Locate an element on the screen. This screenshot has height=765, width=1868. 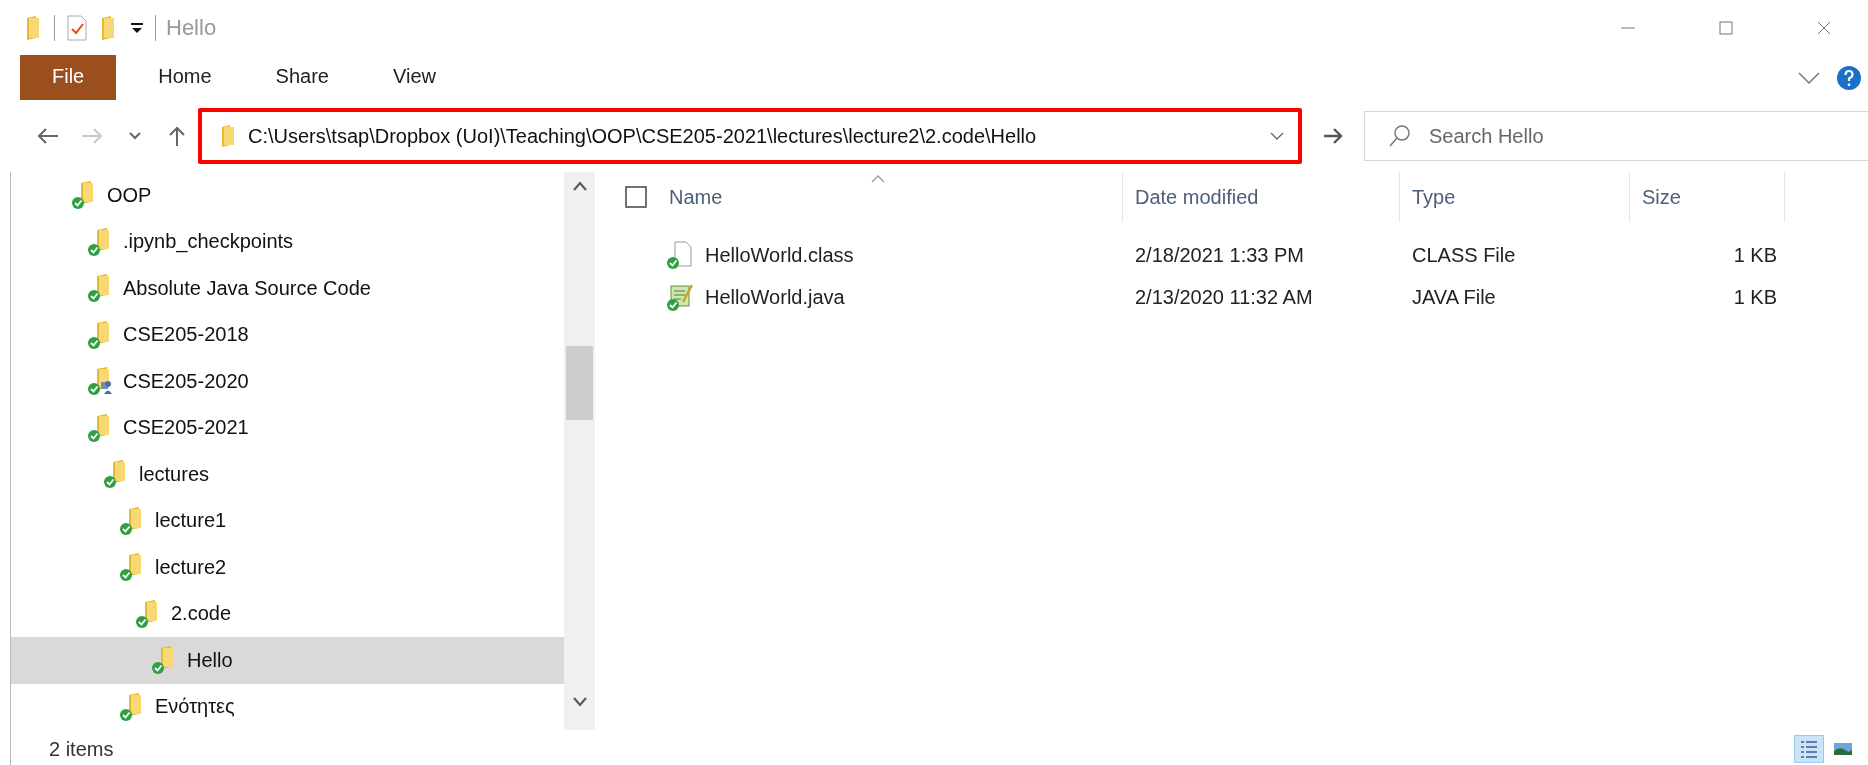
scroll-up-icon is located at coordinates (579, 186).